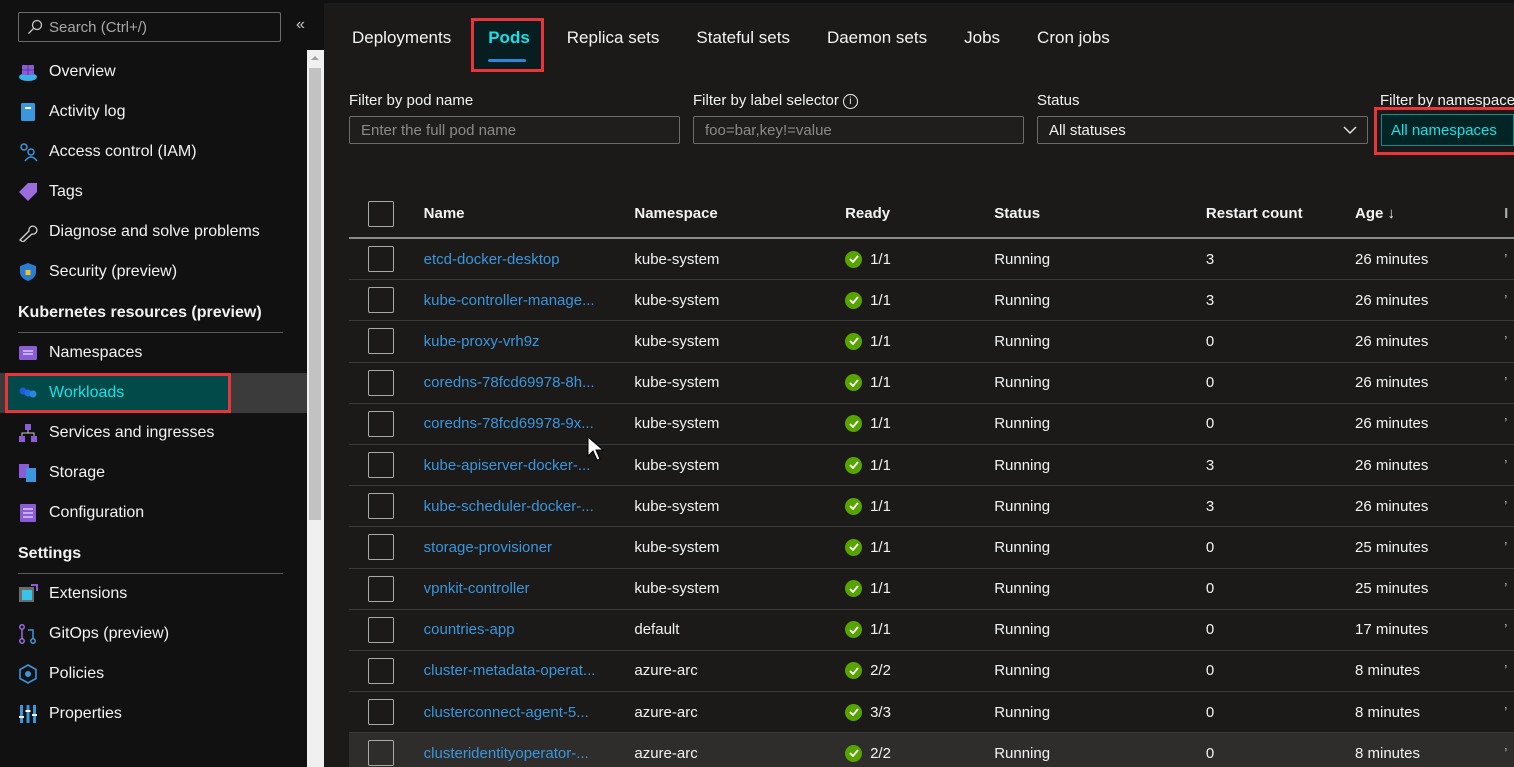 The height and width of the screenshot is (767, 1514). I want to click on sidebar-item-security: Security (preview), so click(153, 272).